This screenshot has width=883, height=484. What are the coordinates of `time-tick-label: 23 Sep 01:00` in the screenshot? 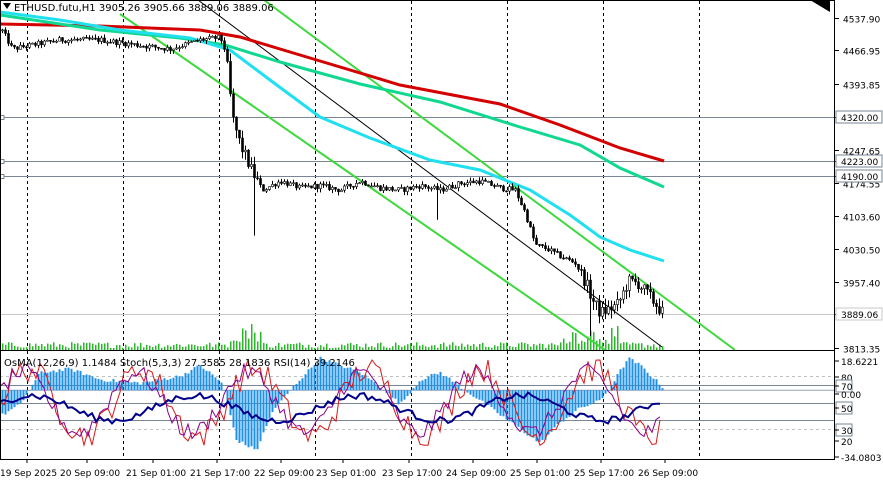 It's located at (346, 474).